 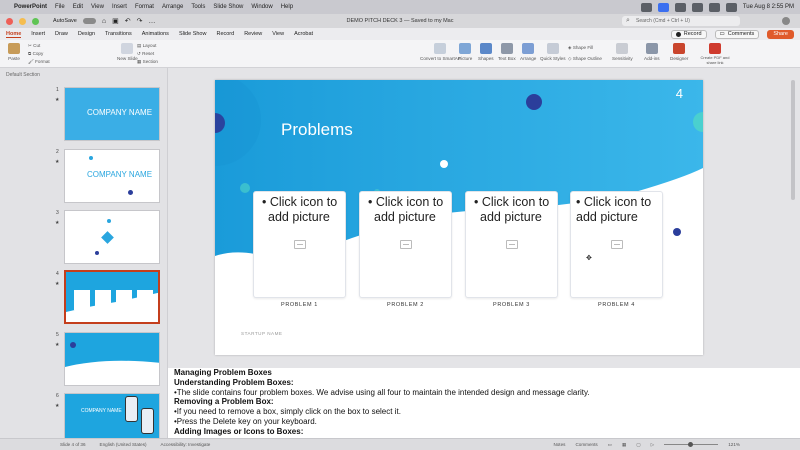 I want to click on menu-arrange: Arrange, so click(x=172, y=7).